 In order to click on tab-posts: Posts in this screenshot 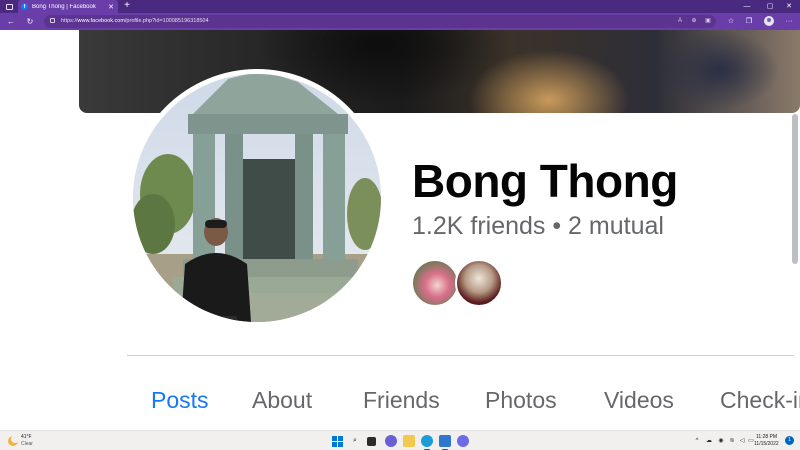, I will do `click(180, 400)`.